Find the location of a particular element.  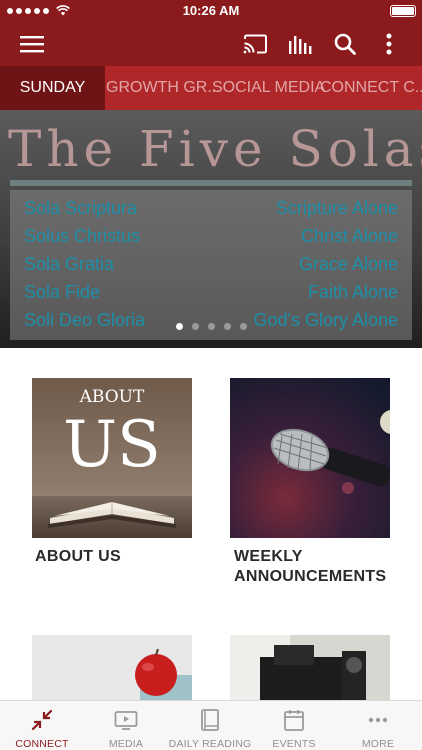

weekly-announcements-card-image is located at coordinates (310, 458).